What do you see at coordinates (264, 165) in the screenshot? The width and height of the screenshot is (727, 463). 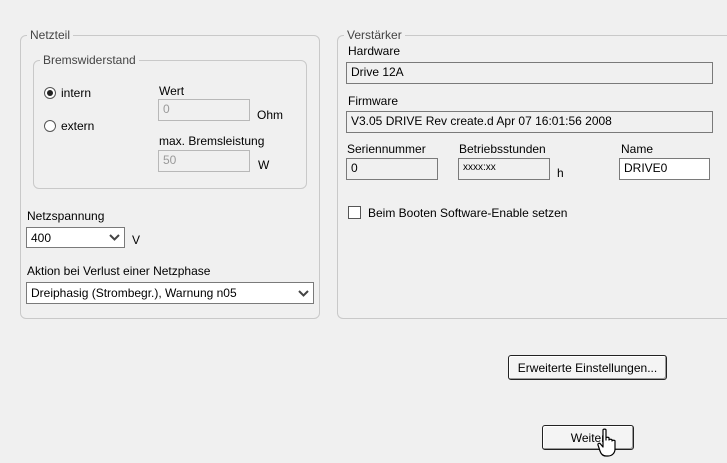 I see `leistung-unit: W` at bounding box center [264, 165].